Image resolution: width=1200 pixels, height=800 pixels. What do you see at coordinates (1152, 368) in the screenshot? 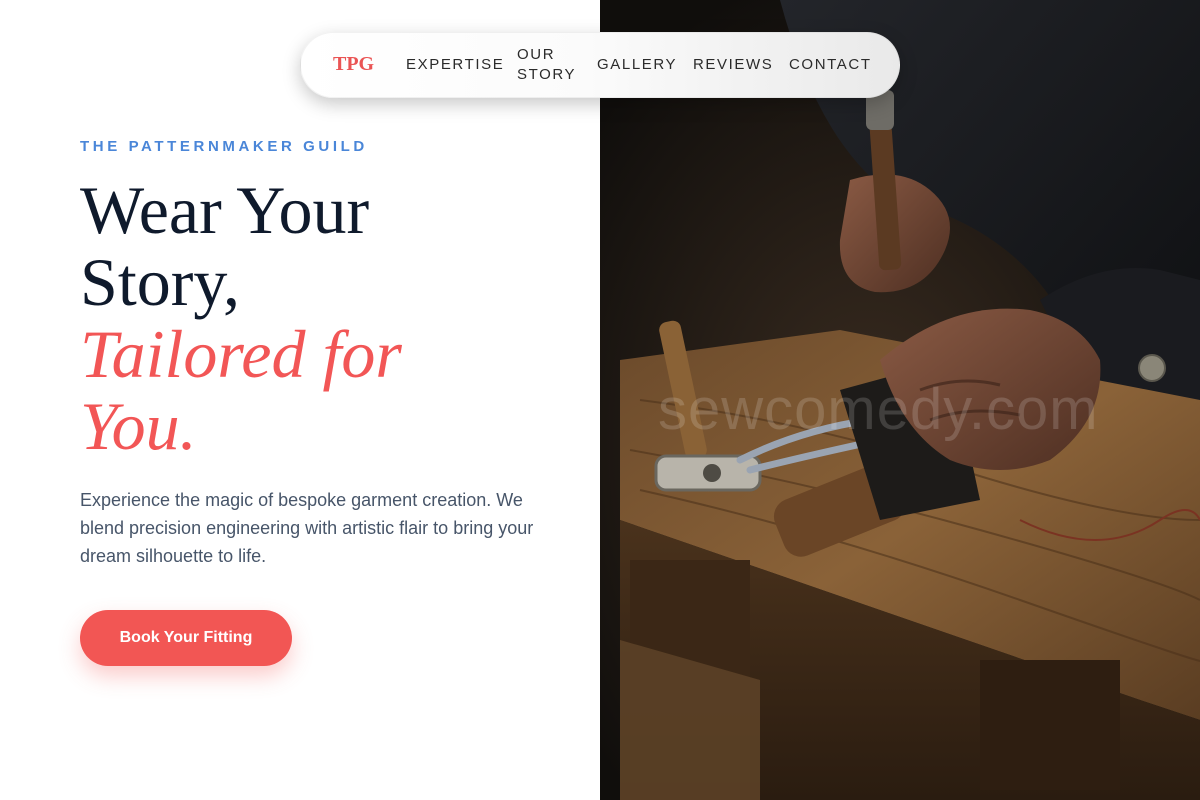
I see `jacket-button` at bounding box center [1152, 368].